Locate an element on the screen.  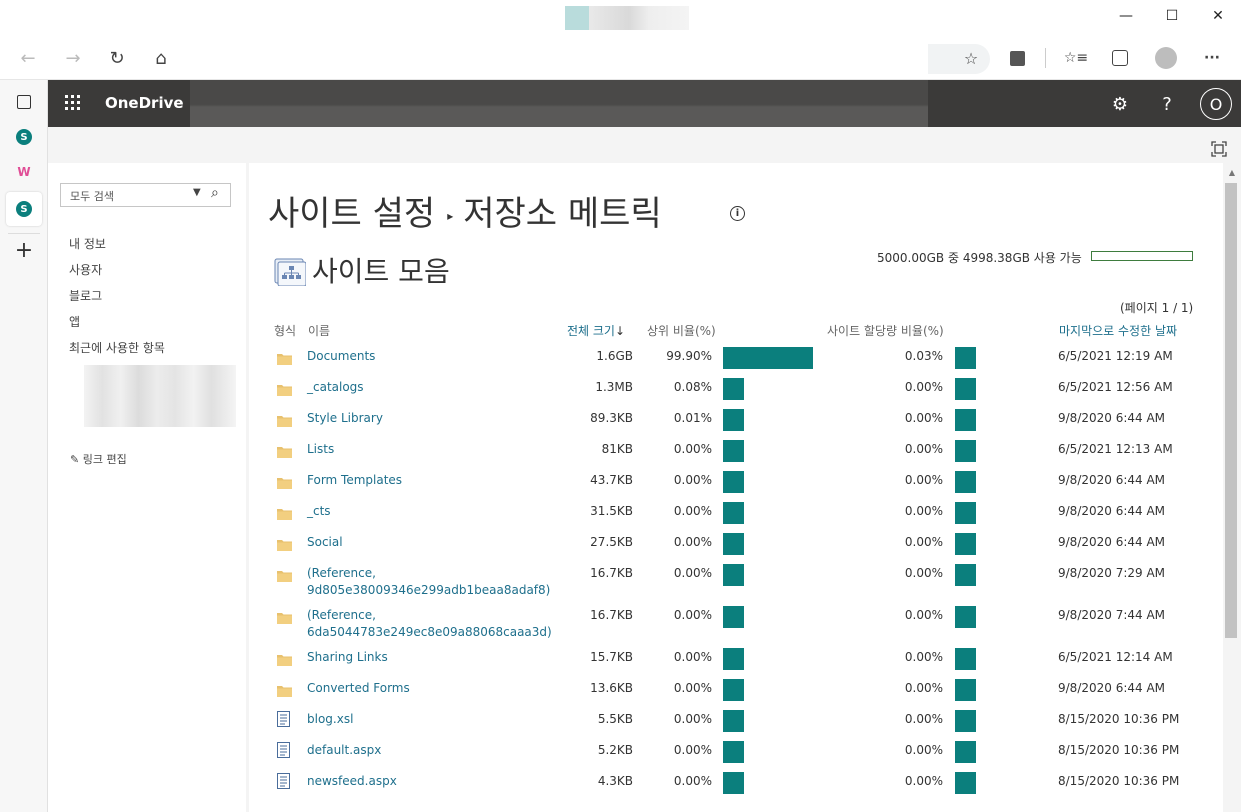
item-name-link: Documents is located at coordinates (341, 356).